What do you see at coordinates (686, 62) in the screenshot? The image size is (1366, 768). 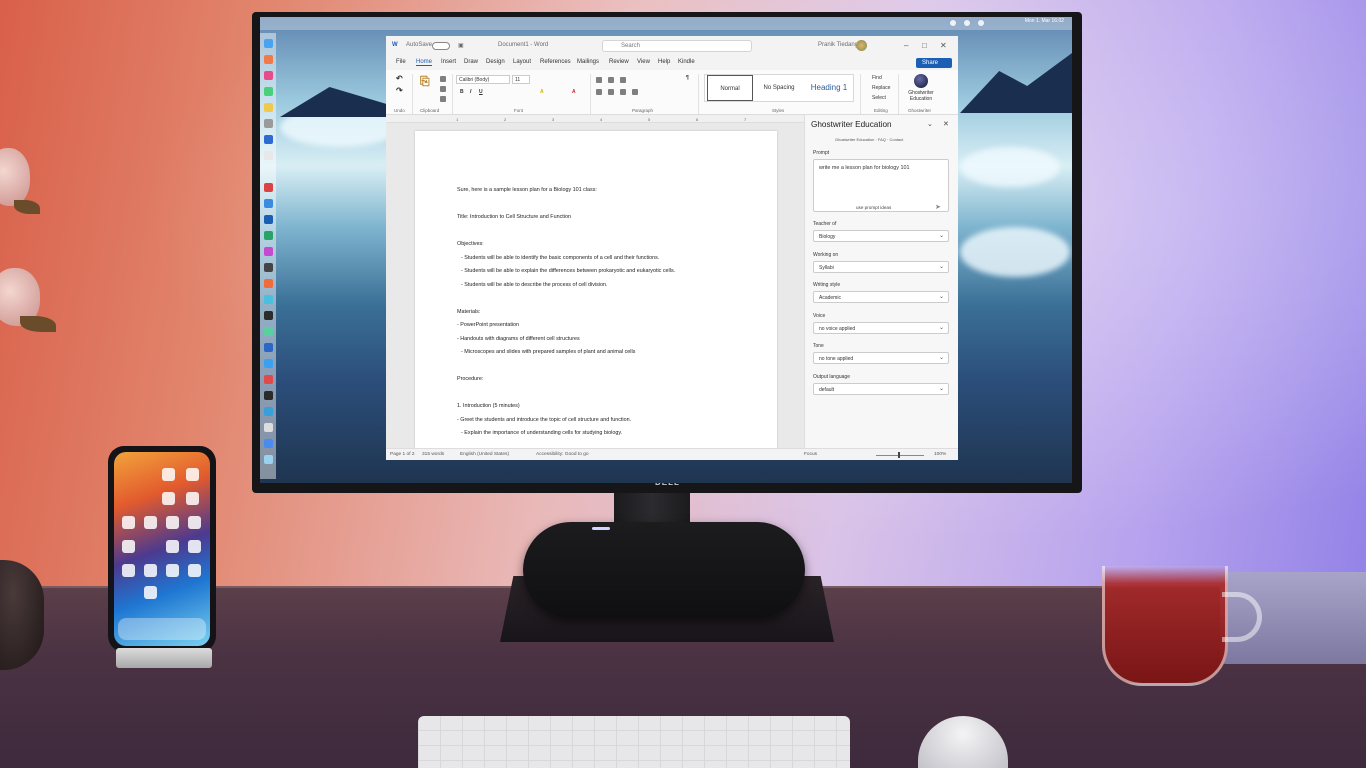 I see `tab-kindle: Kindle` at bounding box center [686, 62].